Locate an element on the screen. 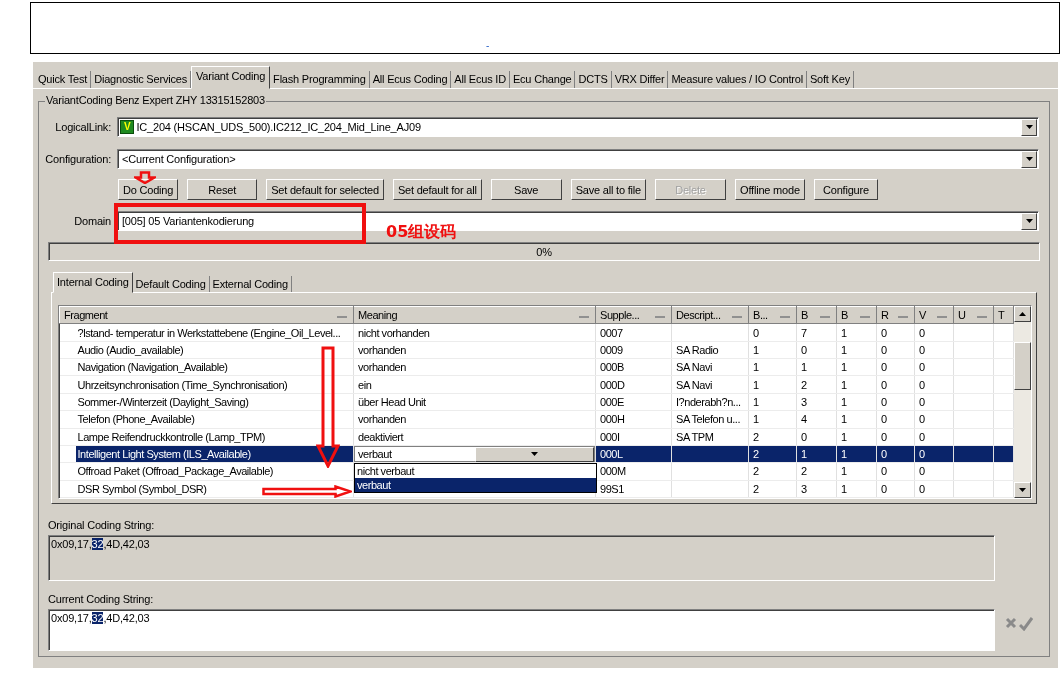  dropdown-field: <Current Configuration> is located at coordinates (578, 159).